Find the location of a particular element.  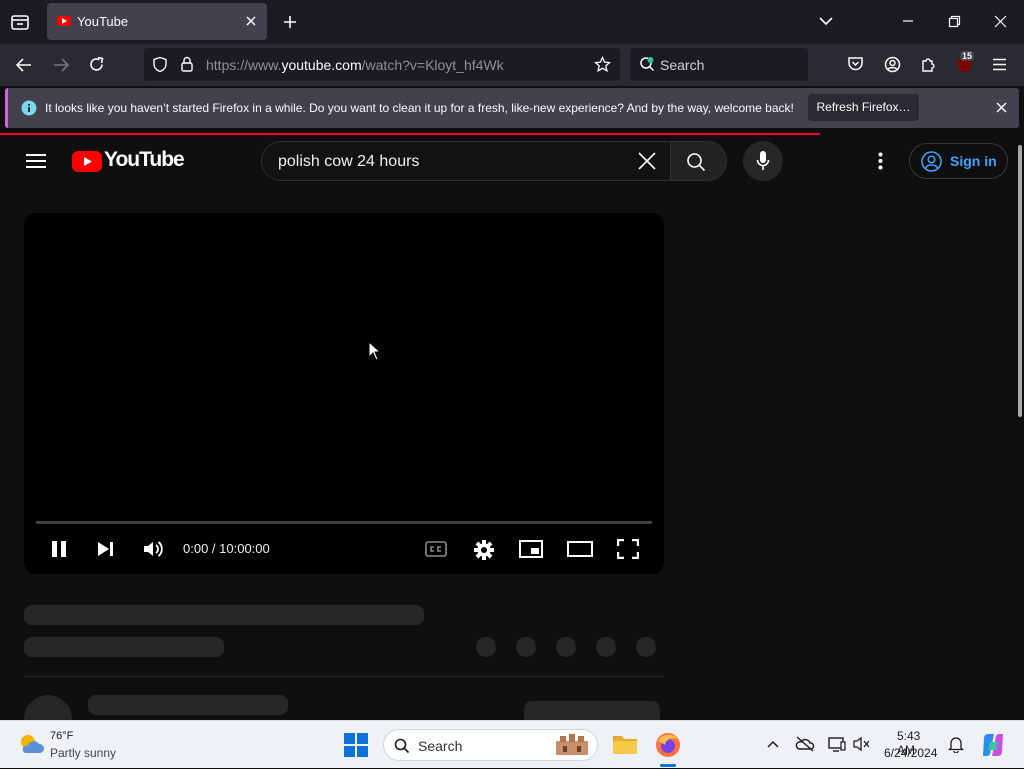

search-bar-placeholder: Search is located at coordinates (682, 65).